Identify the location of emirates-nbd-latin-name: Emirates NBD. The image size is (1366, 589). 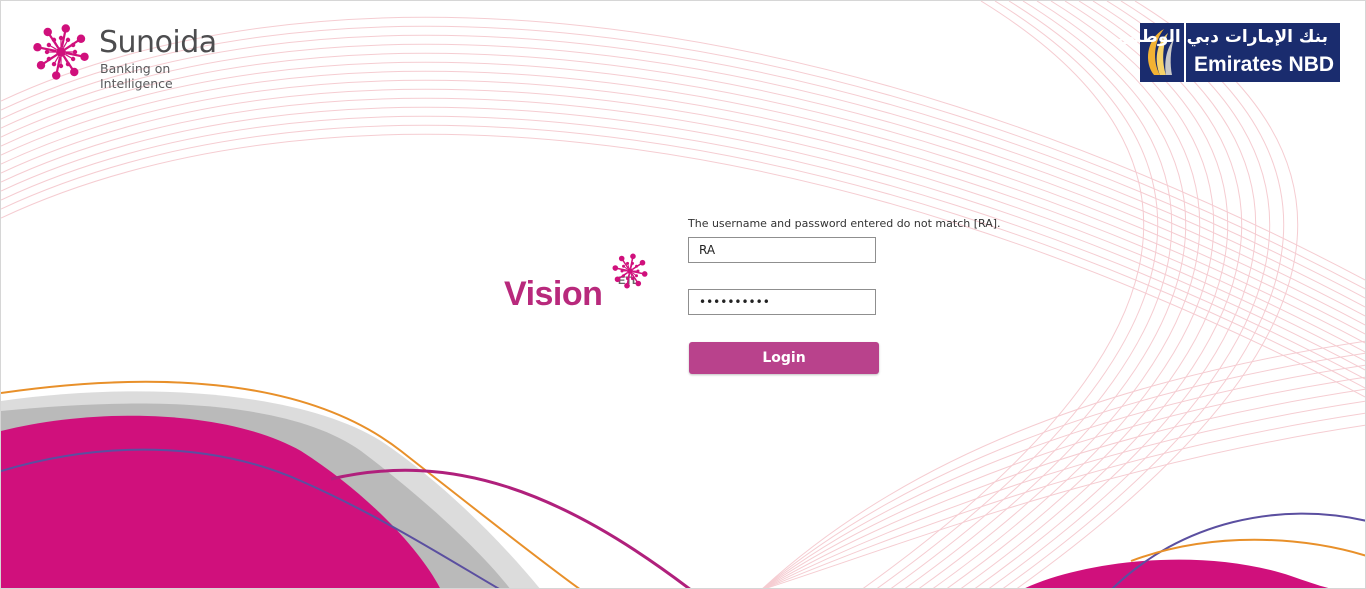
(1264, 64).